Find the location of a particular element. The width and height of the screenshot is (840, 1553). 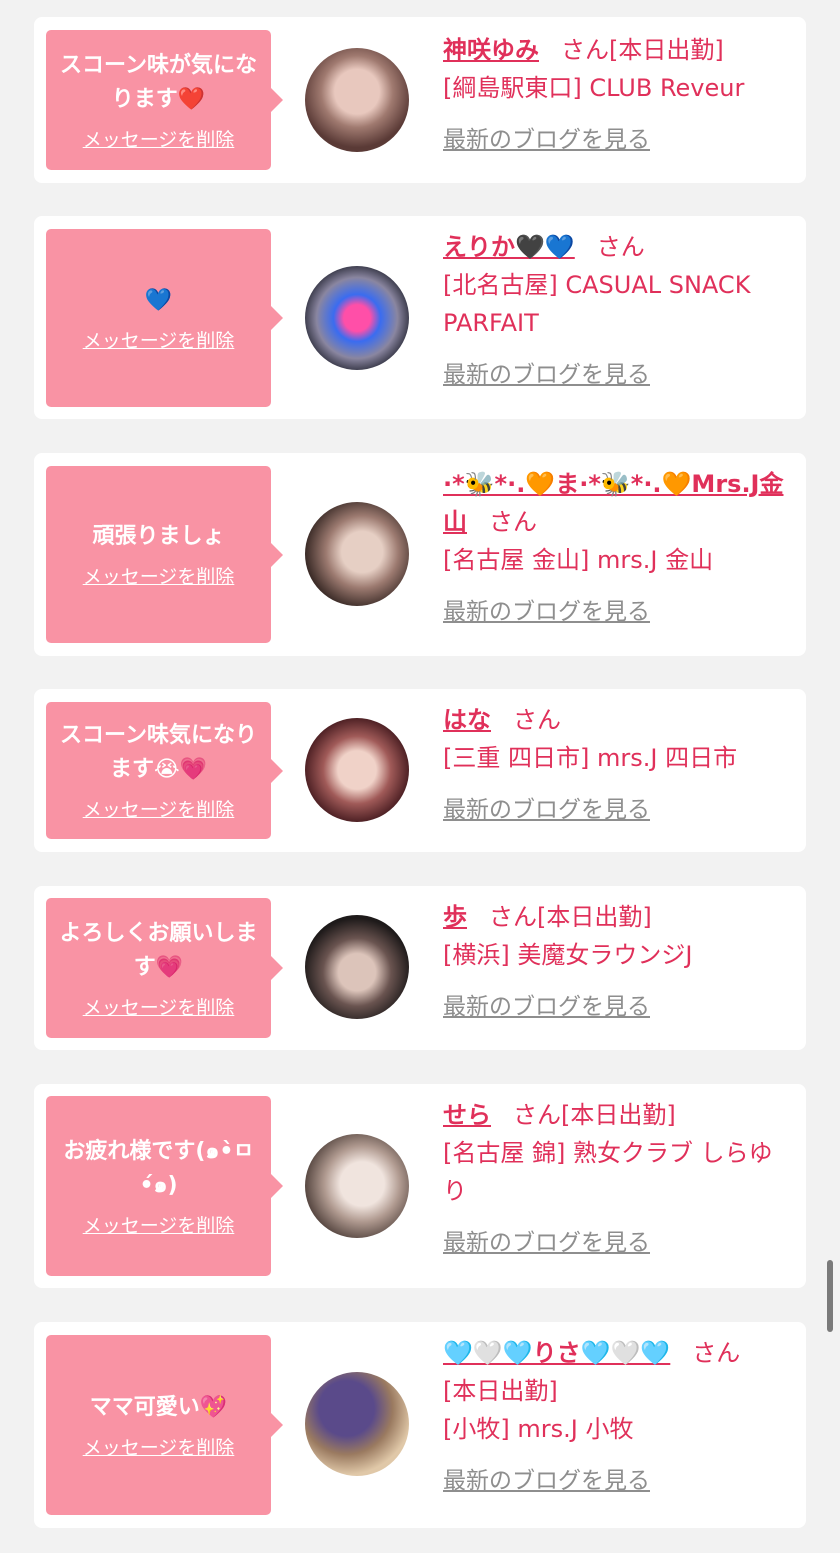

message-bubble: スコーン味気になります😭💗 メッセージを削除 is located at coordinates (164, 770).